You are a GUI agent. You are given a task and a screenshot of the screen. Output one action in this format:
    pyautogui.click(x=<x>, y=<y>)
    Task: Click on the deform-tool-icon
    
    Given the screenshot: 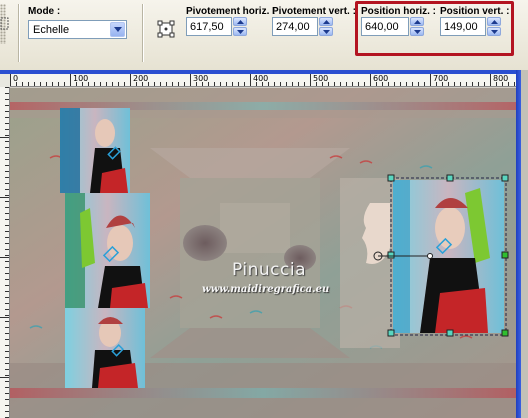 What is the action you would take?
    pyautogui.click(x=4, y=23)
    